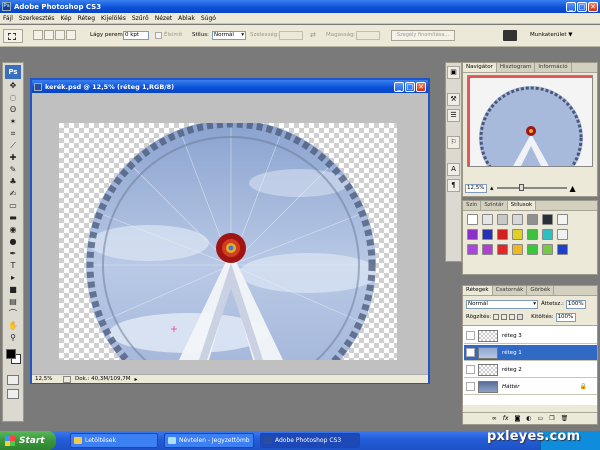  I want to click on navigator-zoom-input: 12,5%, so click(476, 188).